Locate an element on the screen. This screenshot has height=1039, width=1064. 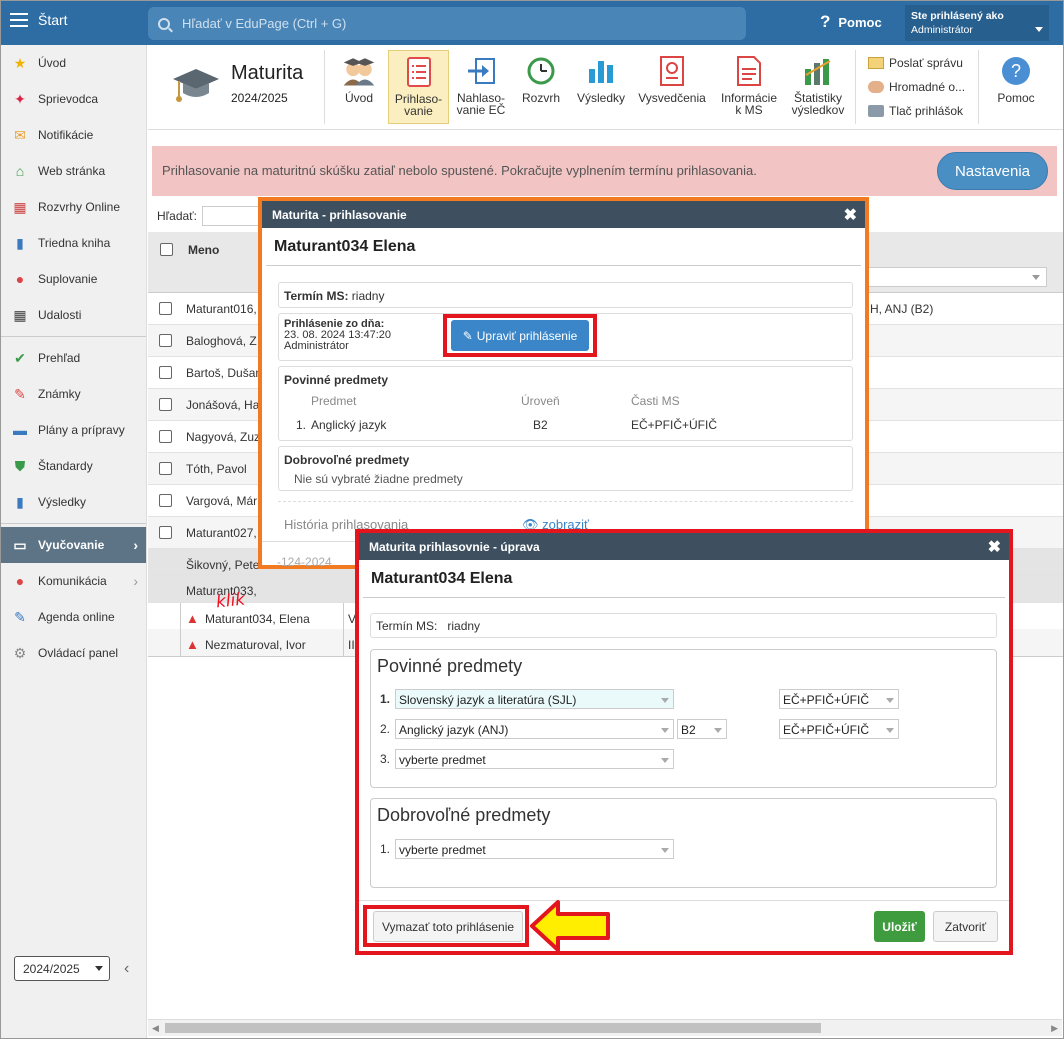
student-name-cell: Nezmaturoval, Ivor is located at coordinates (255, 645).